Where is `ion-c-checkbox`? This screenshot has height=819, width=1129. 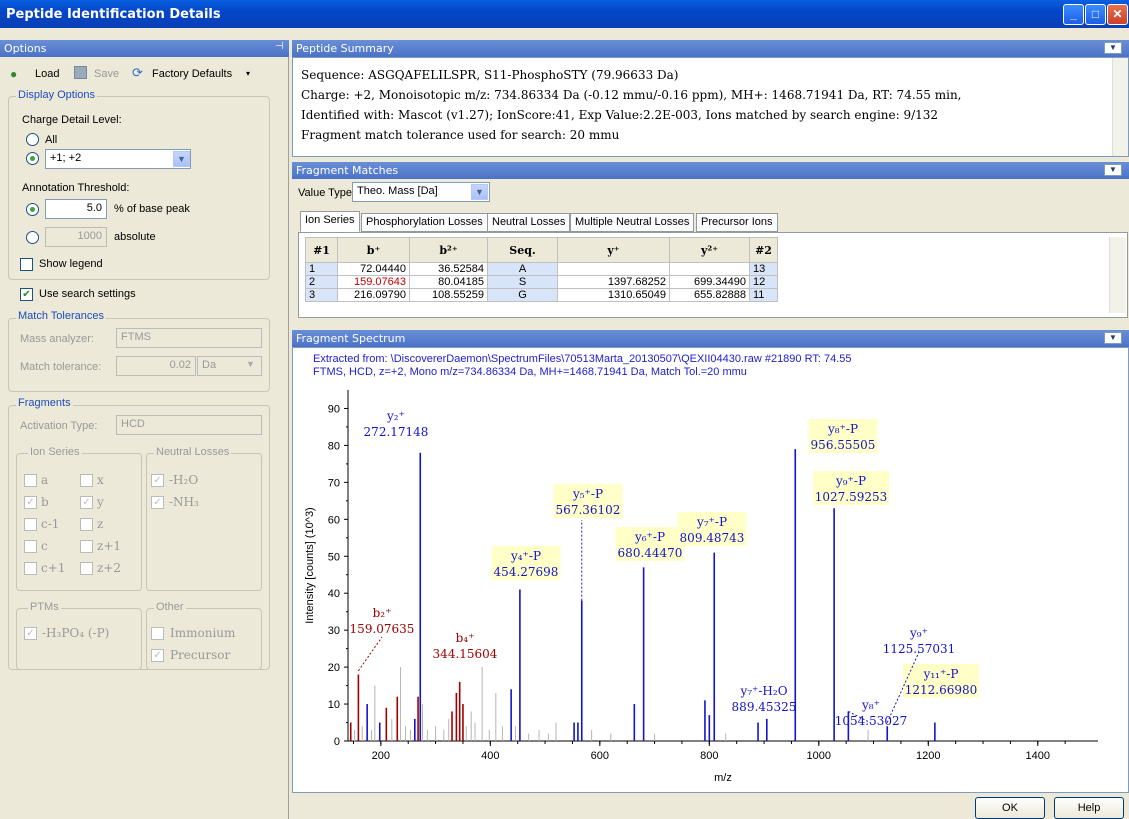
ion-c-checkbox is located at coordinates (30, 546).